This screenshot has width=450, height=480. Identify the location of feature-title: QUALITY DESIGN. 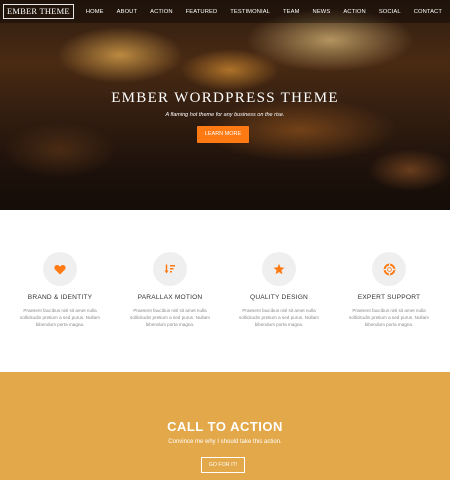
(278, 297).